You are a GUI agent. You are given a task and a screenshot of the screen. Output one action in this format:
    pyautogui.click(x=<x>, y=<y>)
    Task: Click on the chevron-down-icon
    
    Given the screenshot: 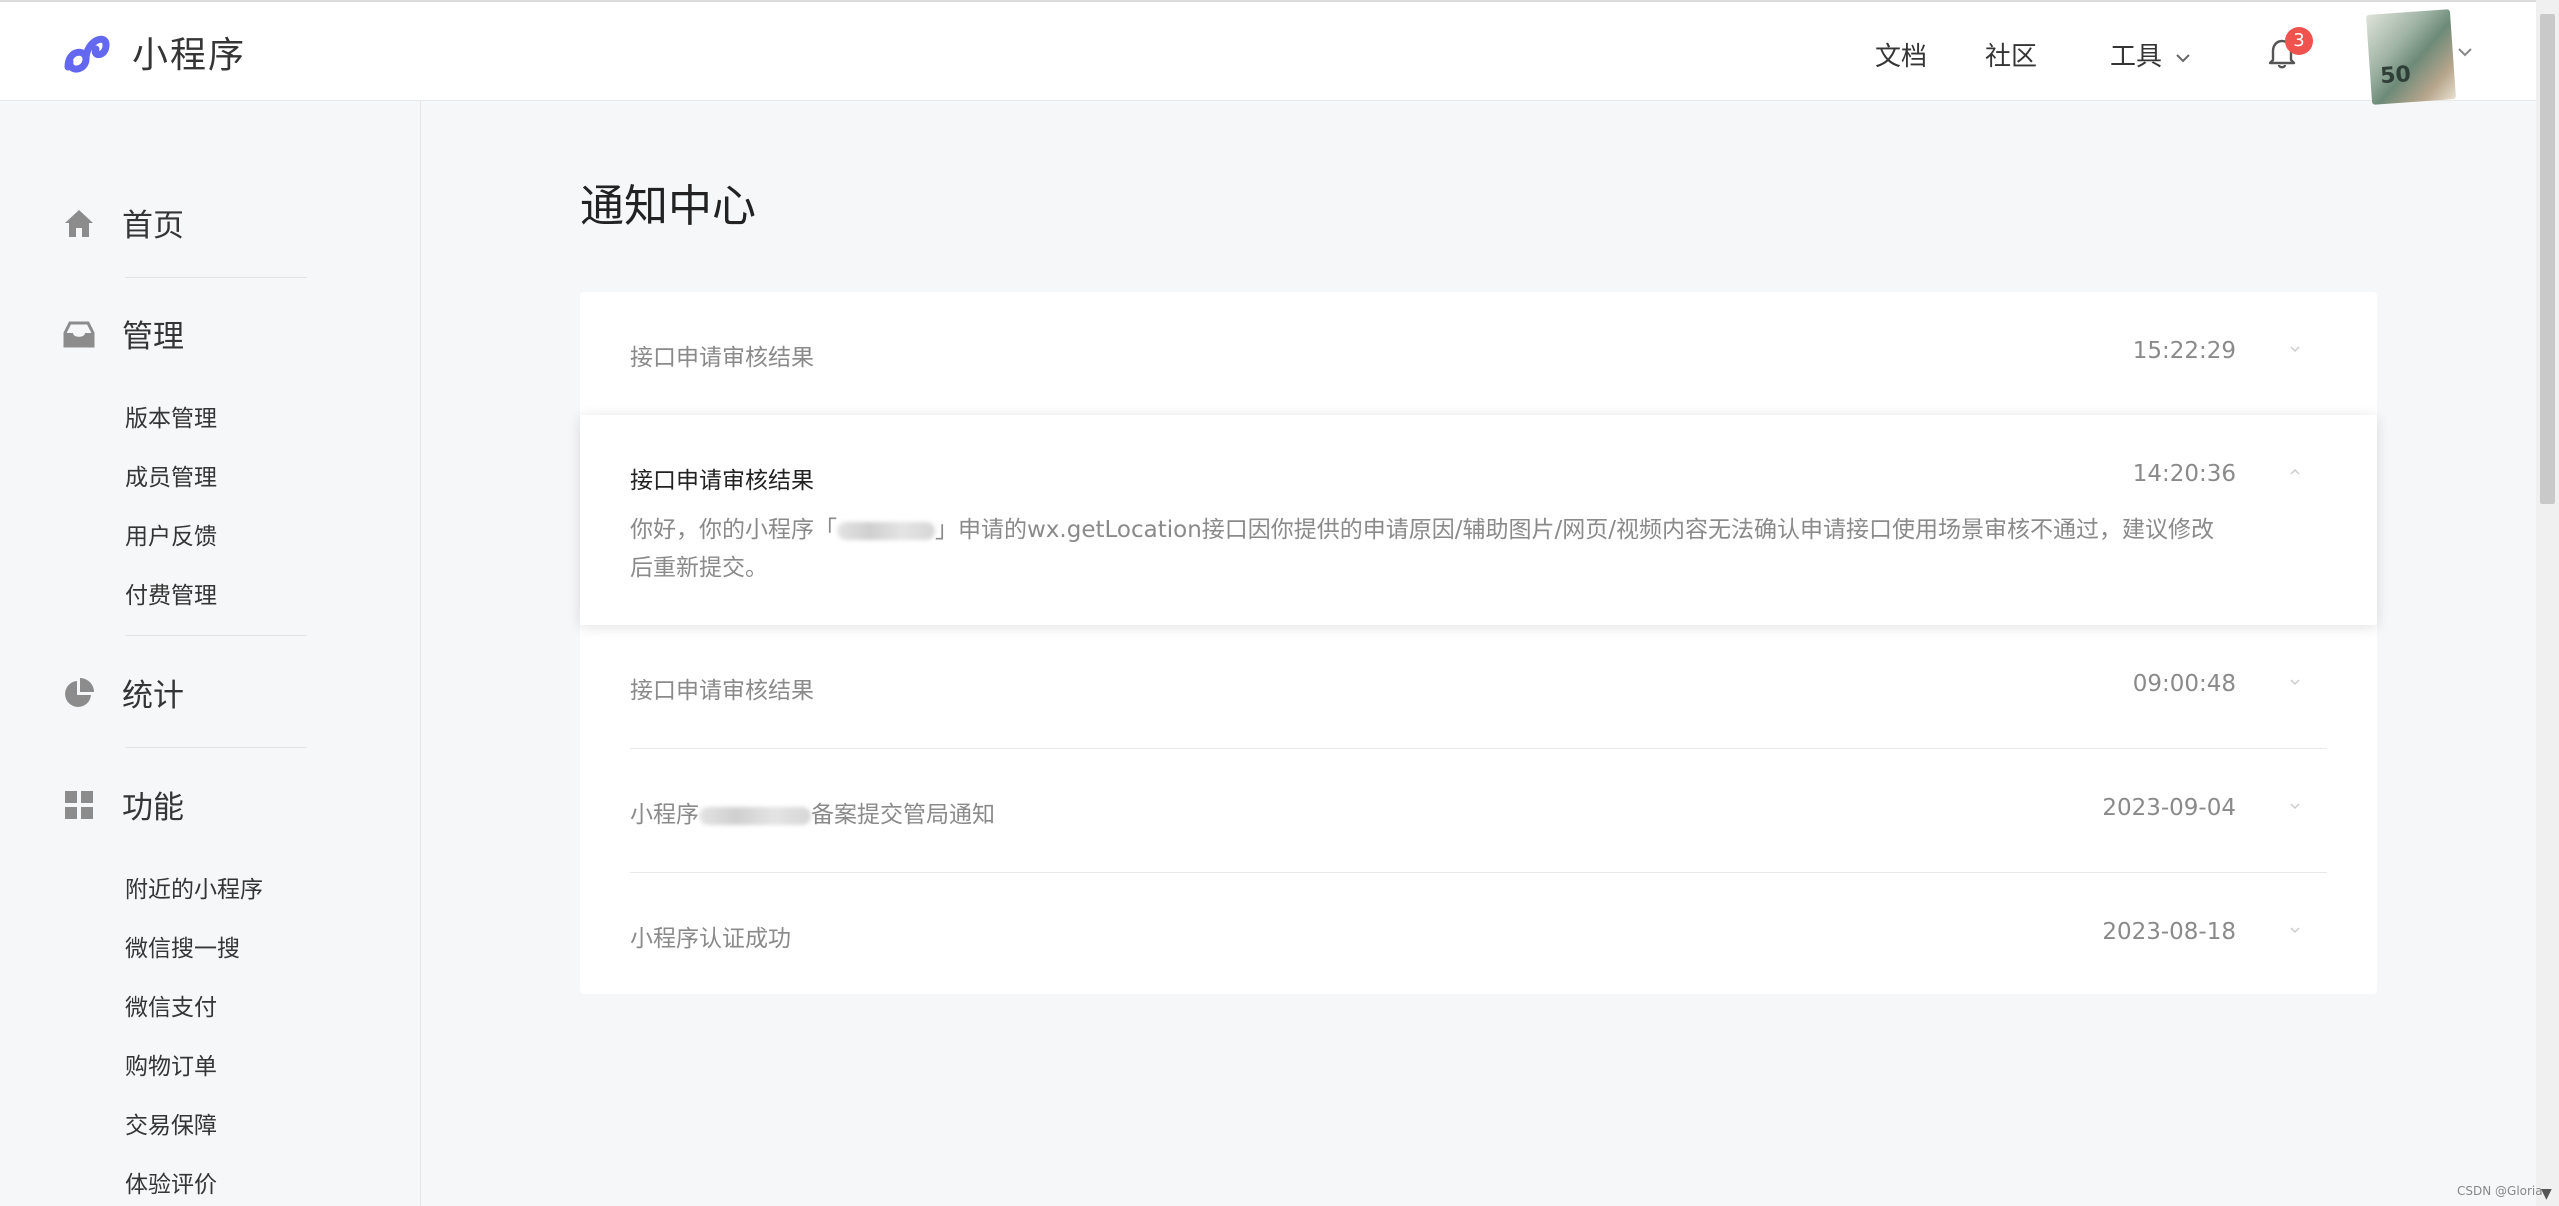 What is the action you would take?
    pyautogui.click(x=2183, y=57)
    